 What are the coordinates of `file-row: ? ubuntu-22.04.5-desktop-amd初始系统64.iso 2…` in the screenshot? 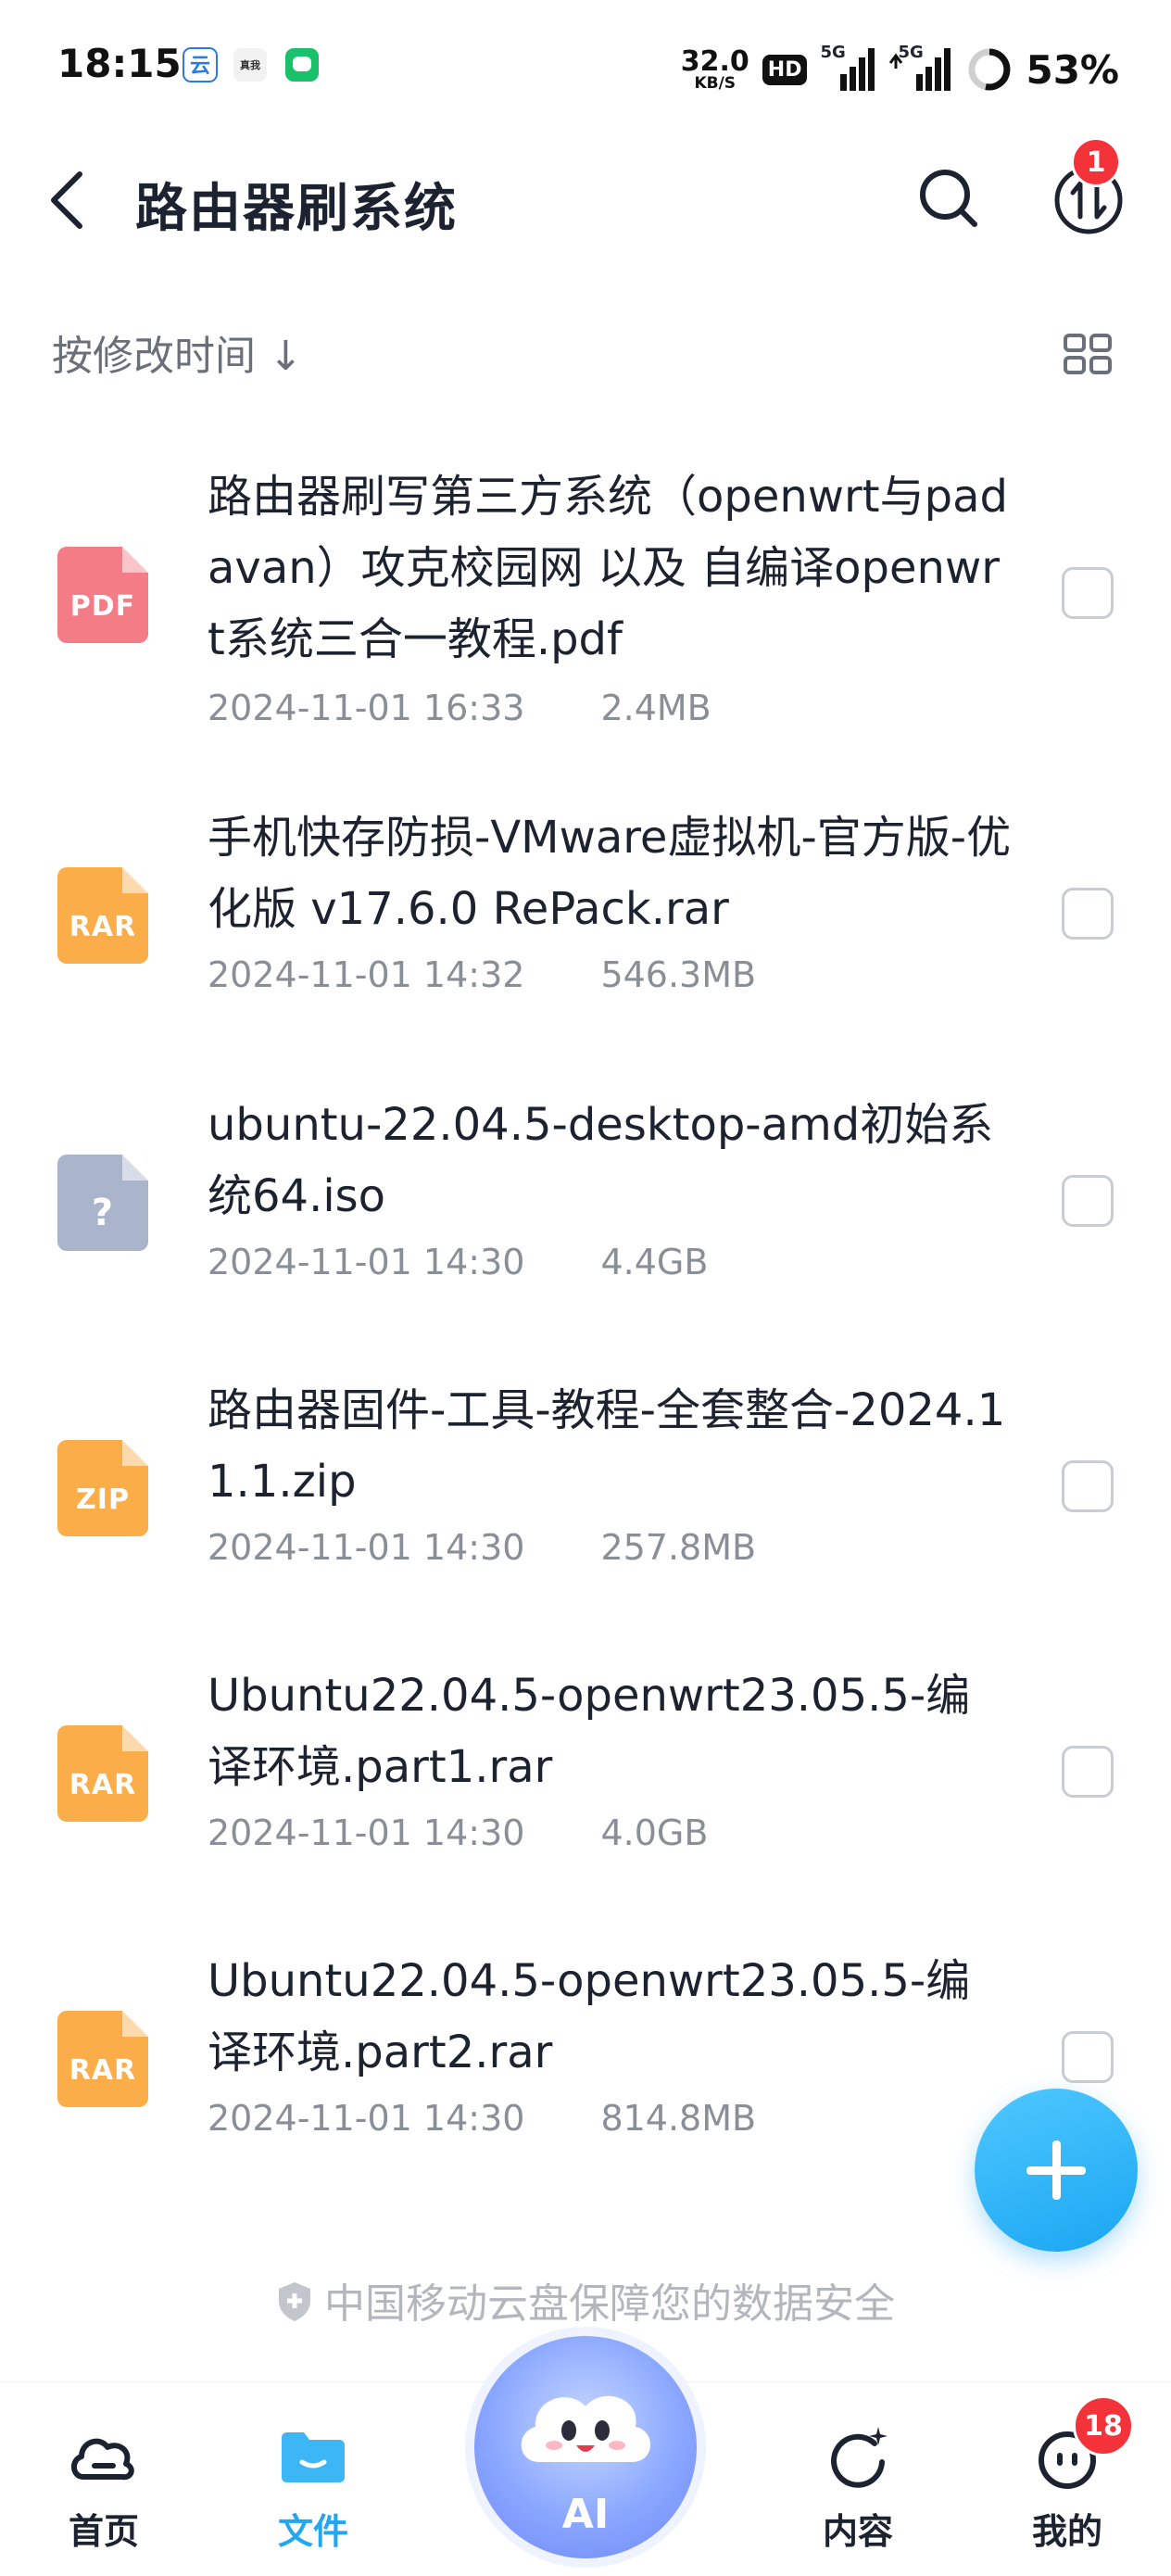 It's located at (585, 1214).